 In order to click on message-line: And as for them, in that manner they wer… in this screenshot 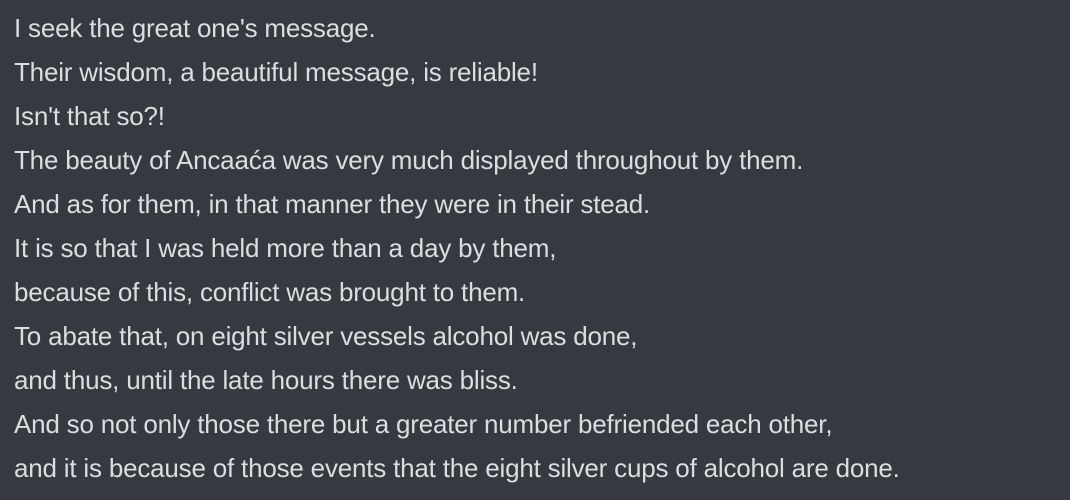, I will do `click(332, 204)`.